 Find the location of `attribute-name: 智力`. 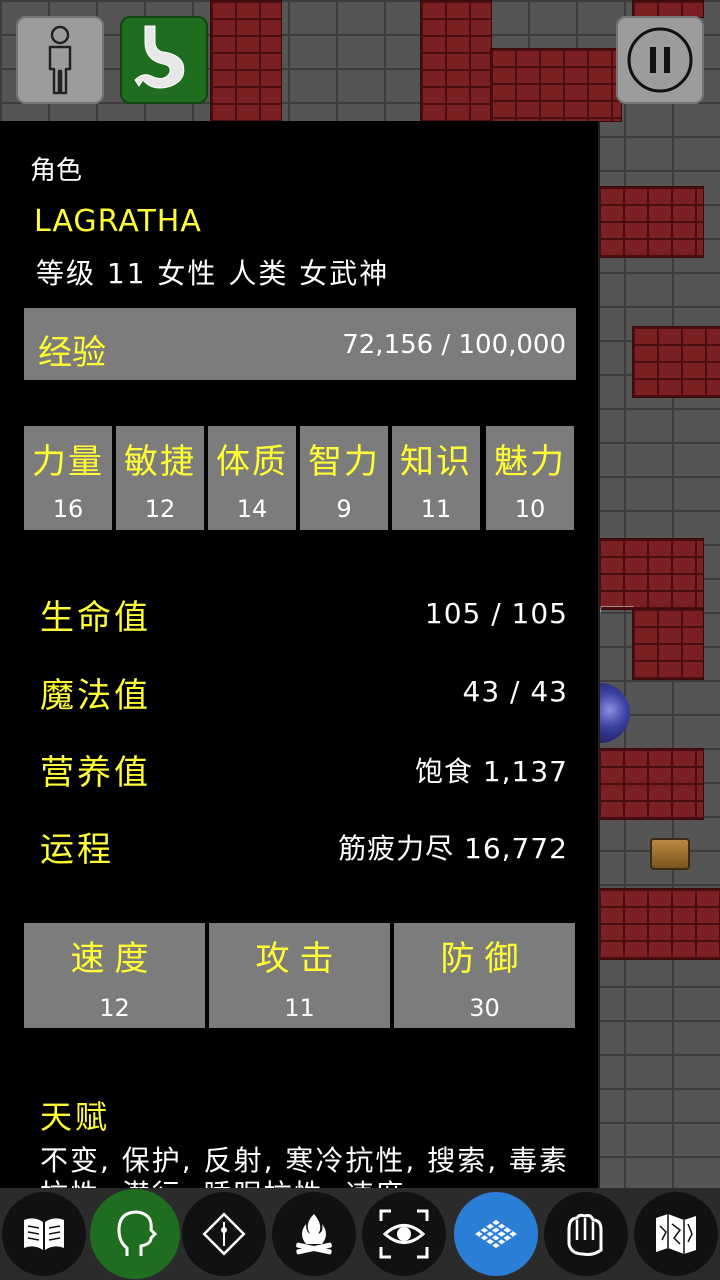

attribute-name: 智力 is located at coordinates (344, 462).